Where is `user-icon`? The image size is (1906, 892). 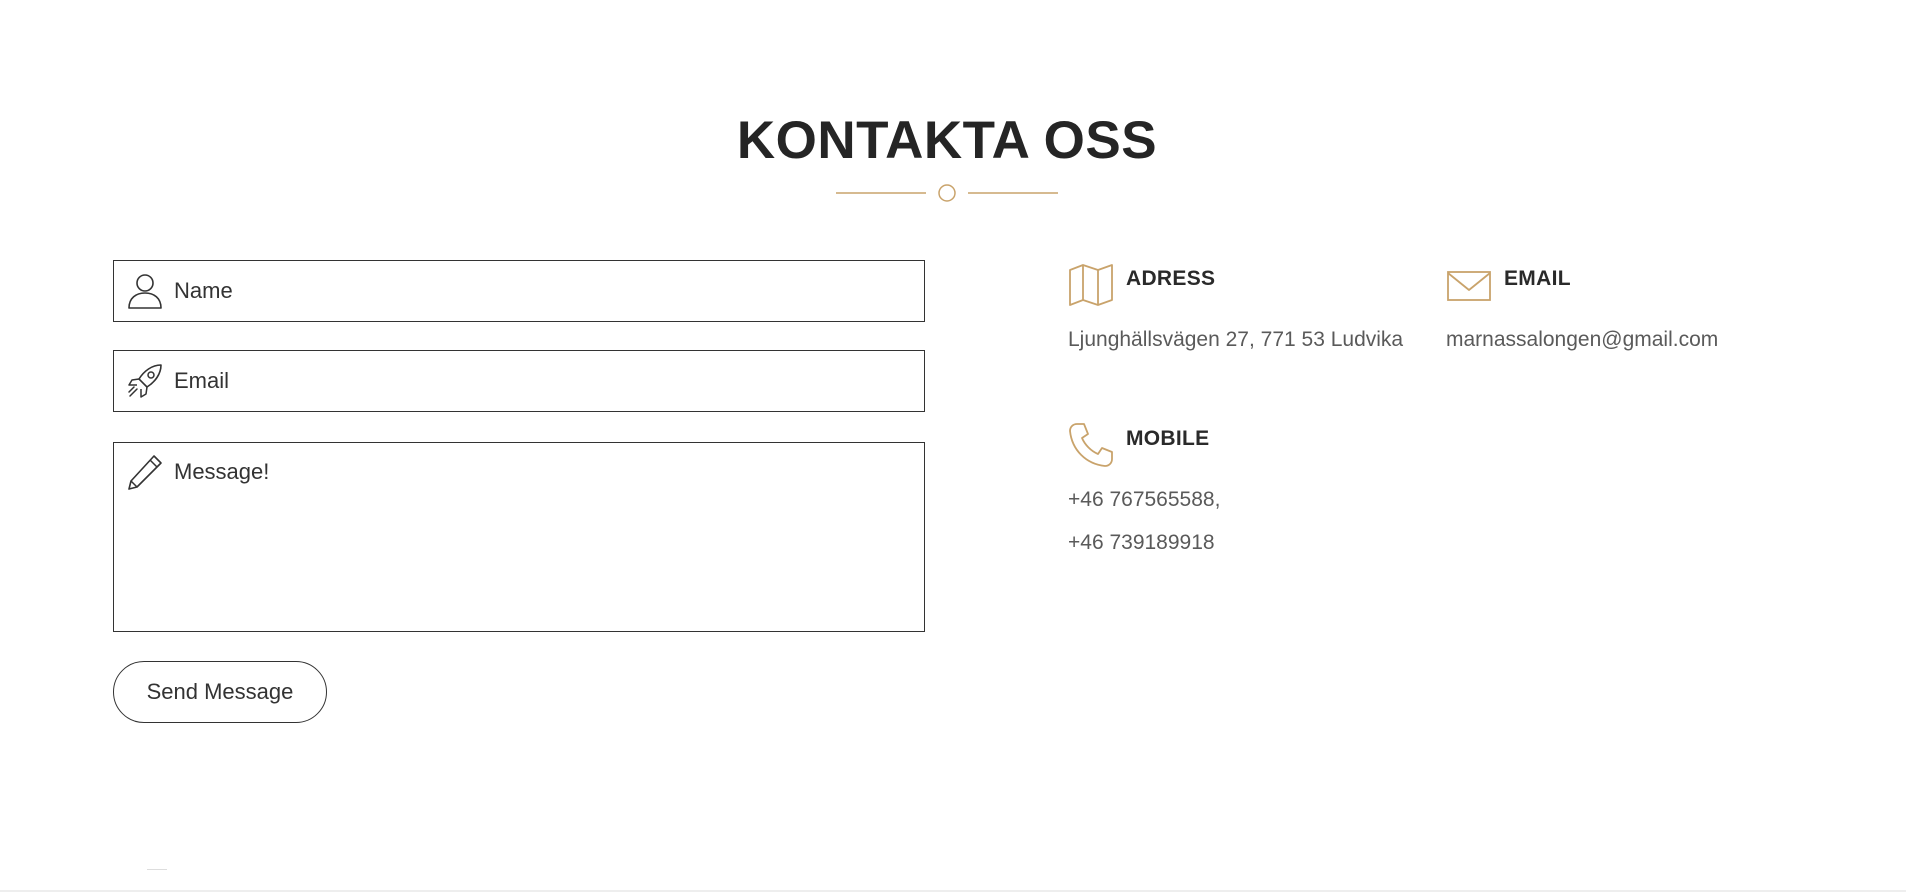 user-icon is located at coordinates (145, 291).